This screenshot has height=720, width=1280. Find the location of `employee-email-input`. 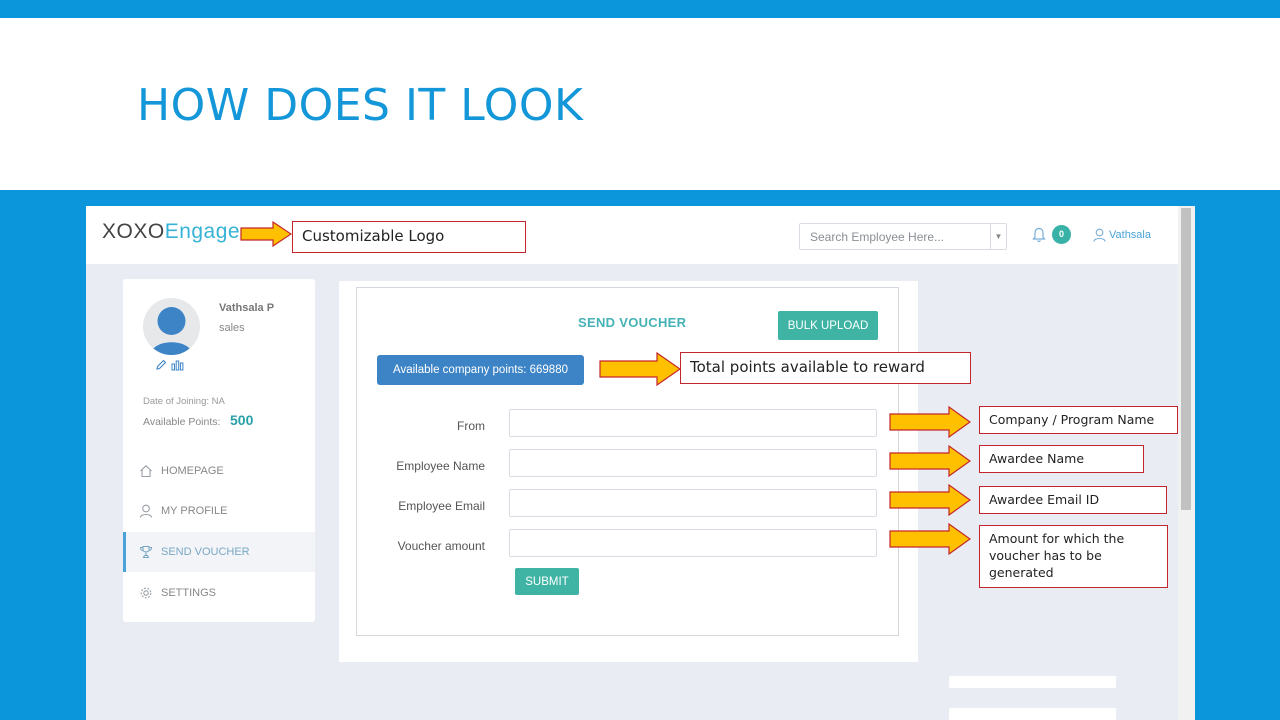

employee-email-input is located at coordinates (693, 503).